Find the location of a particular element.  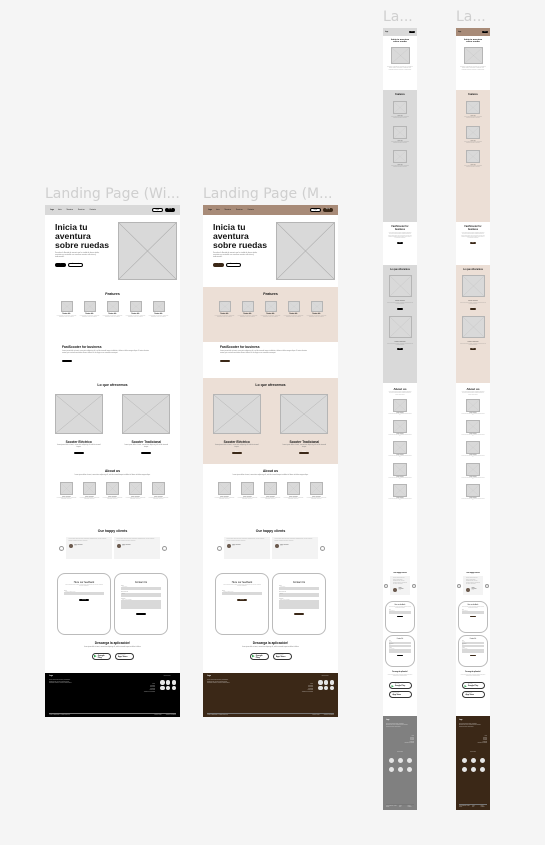

nav-link: Nosotros is located at coordinates (228, 210).